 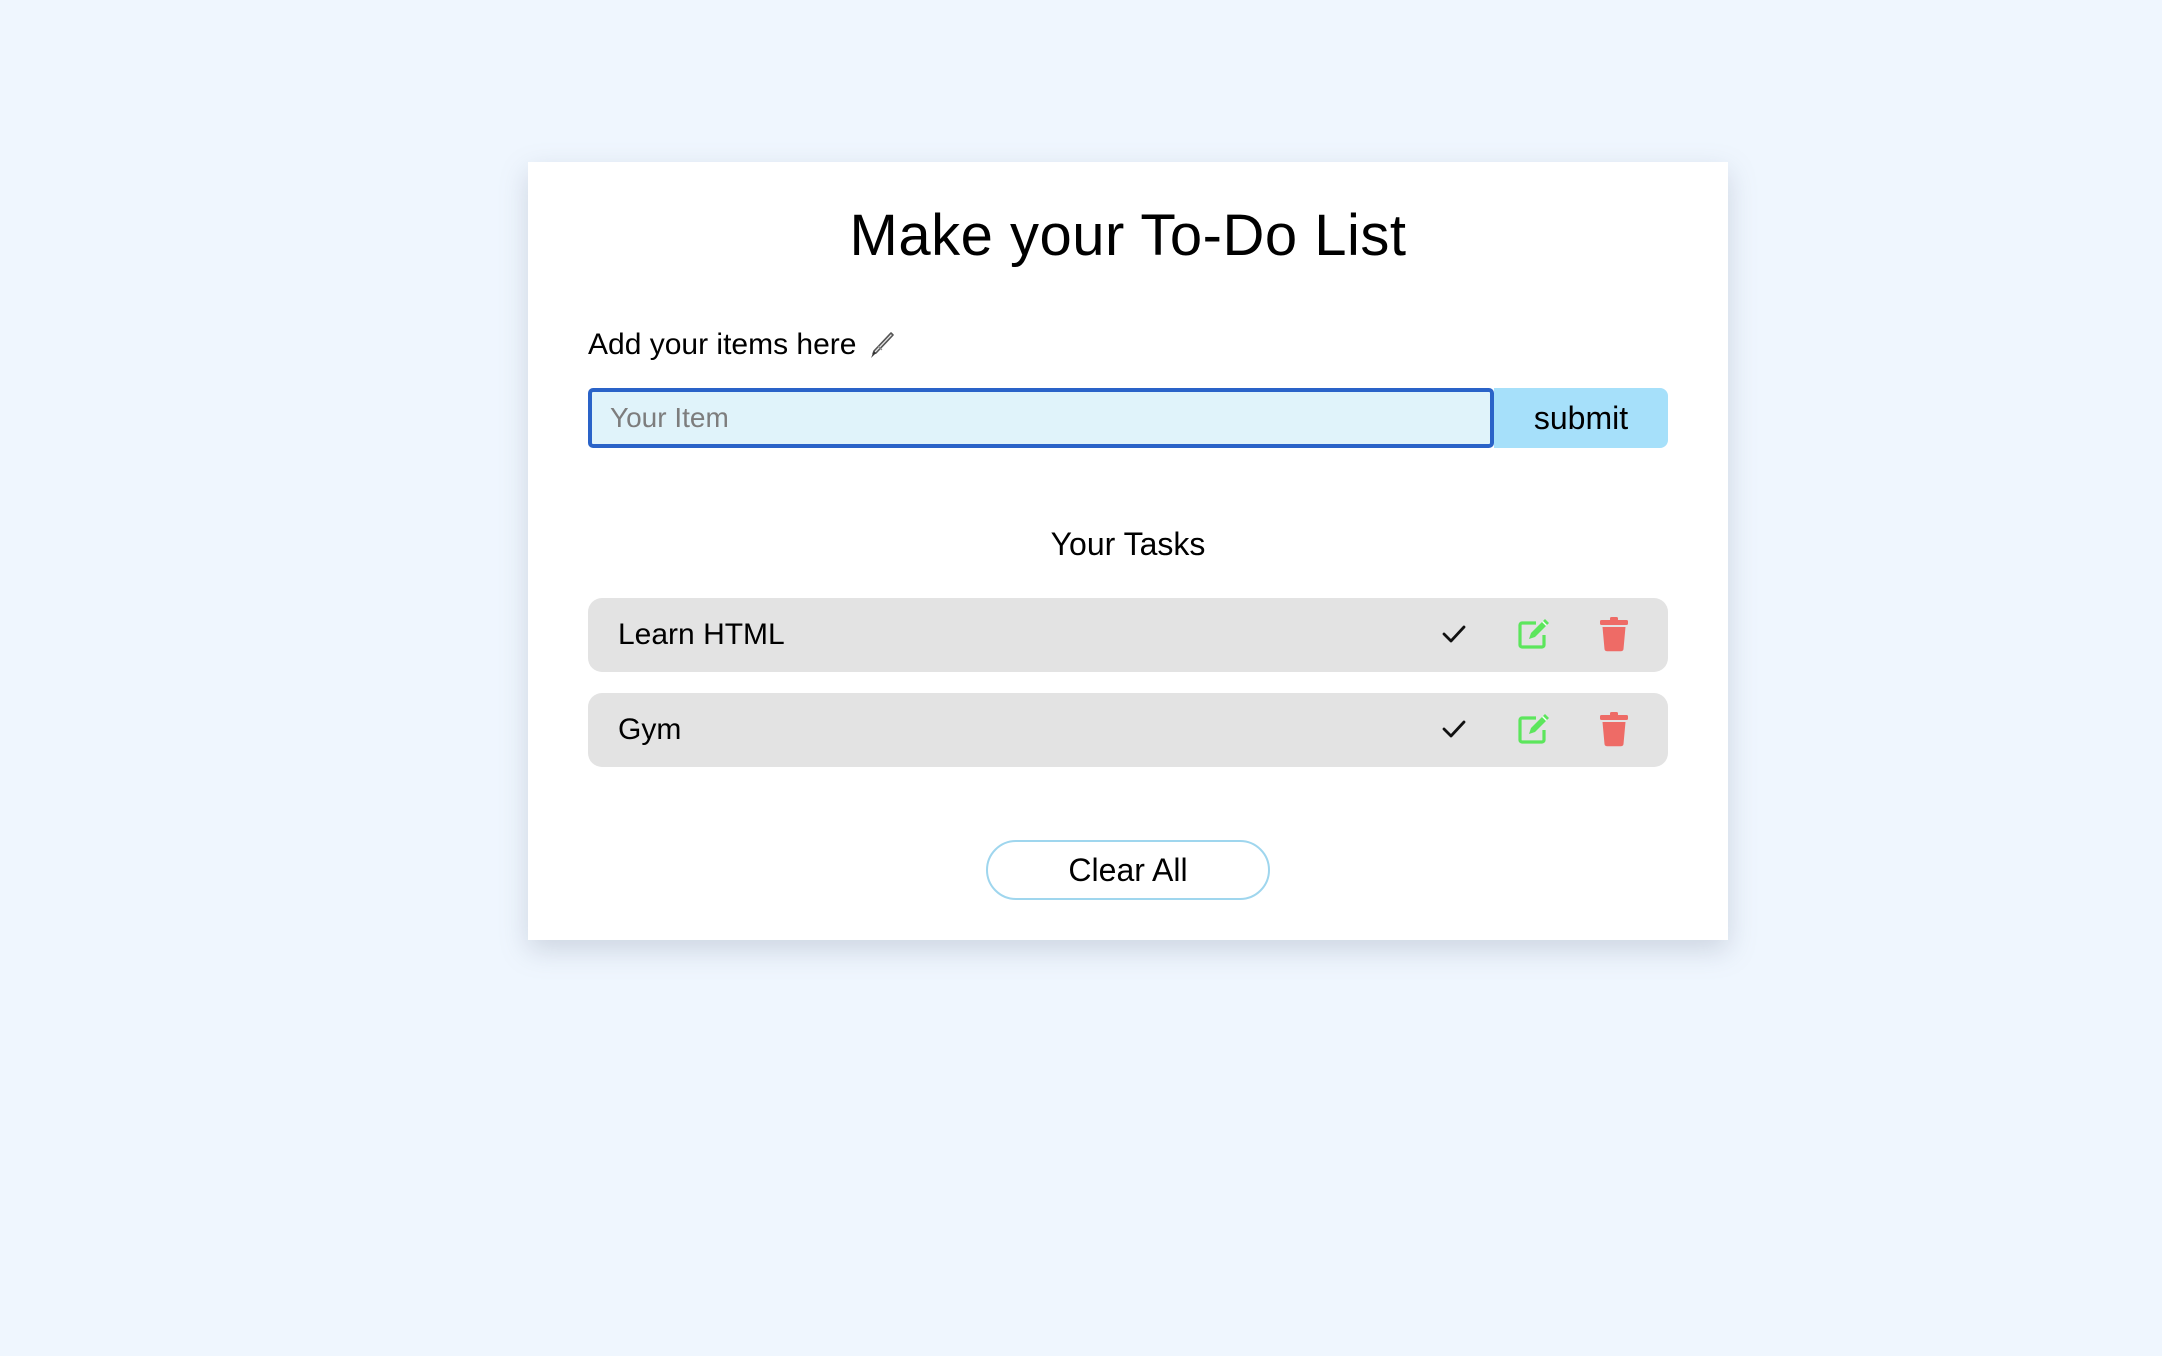 I want to click on add-items-label-text: Add your items here, so click(x=722, y=344).